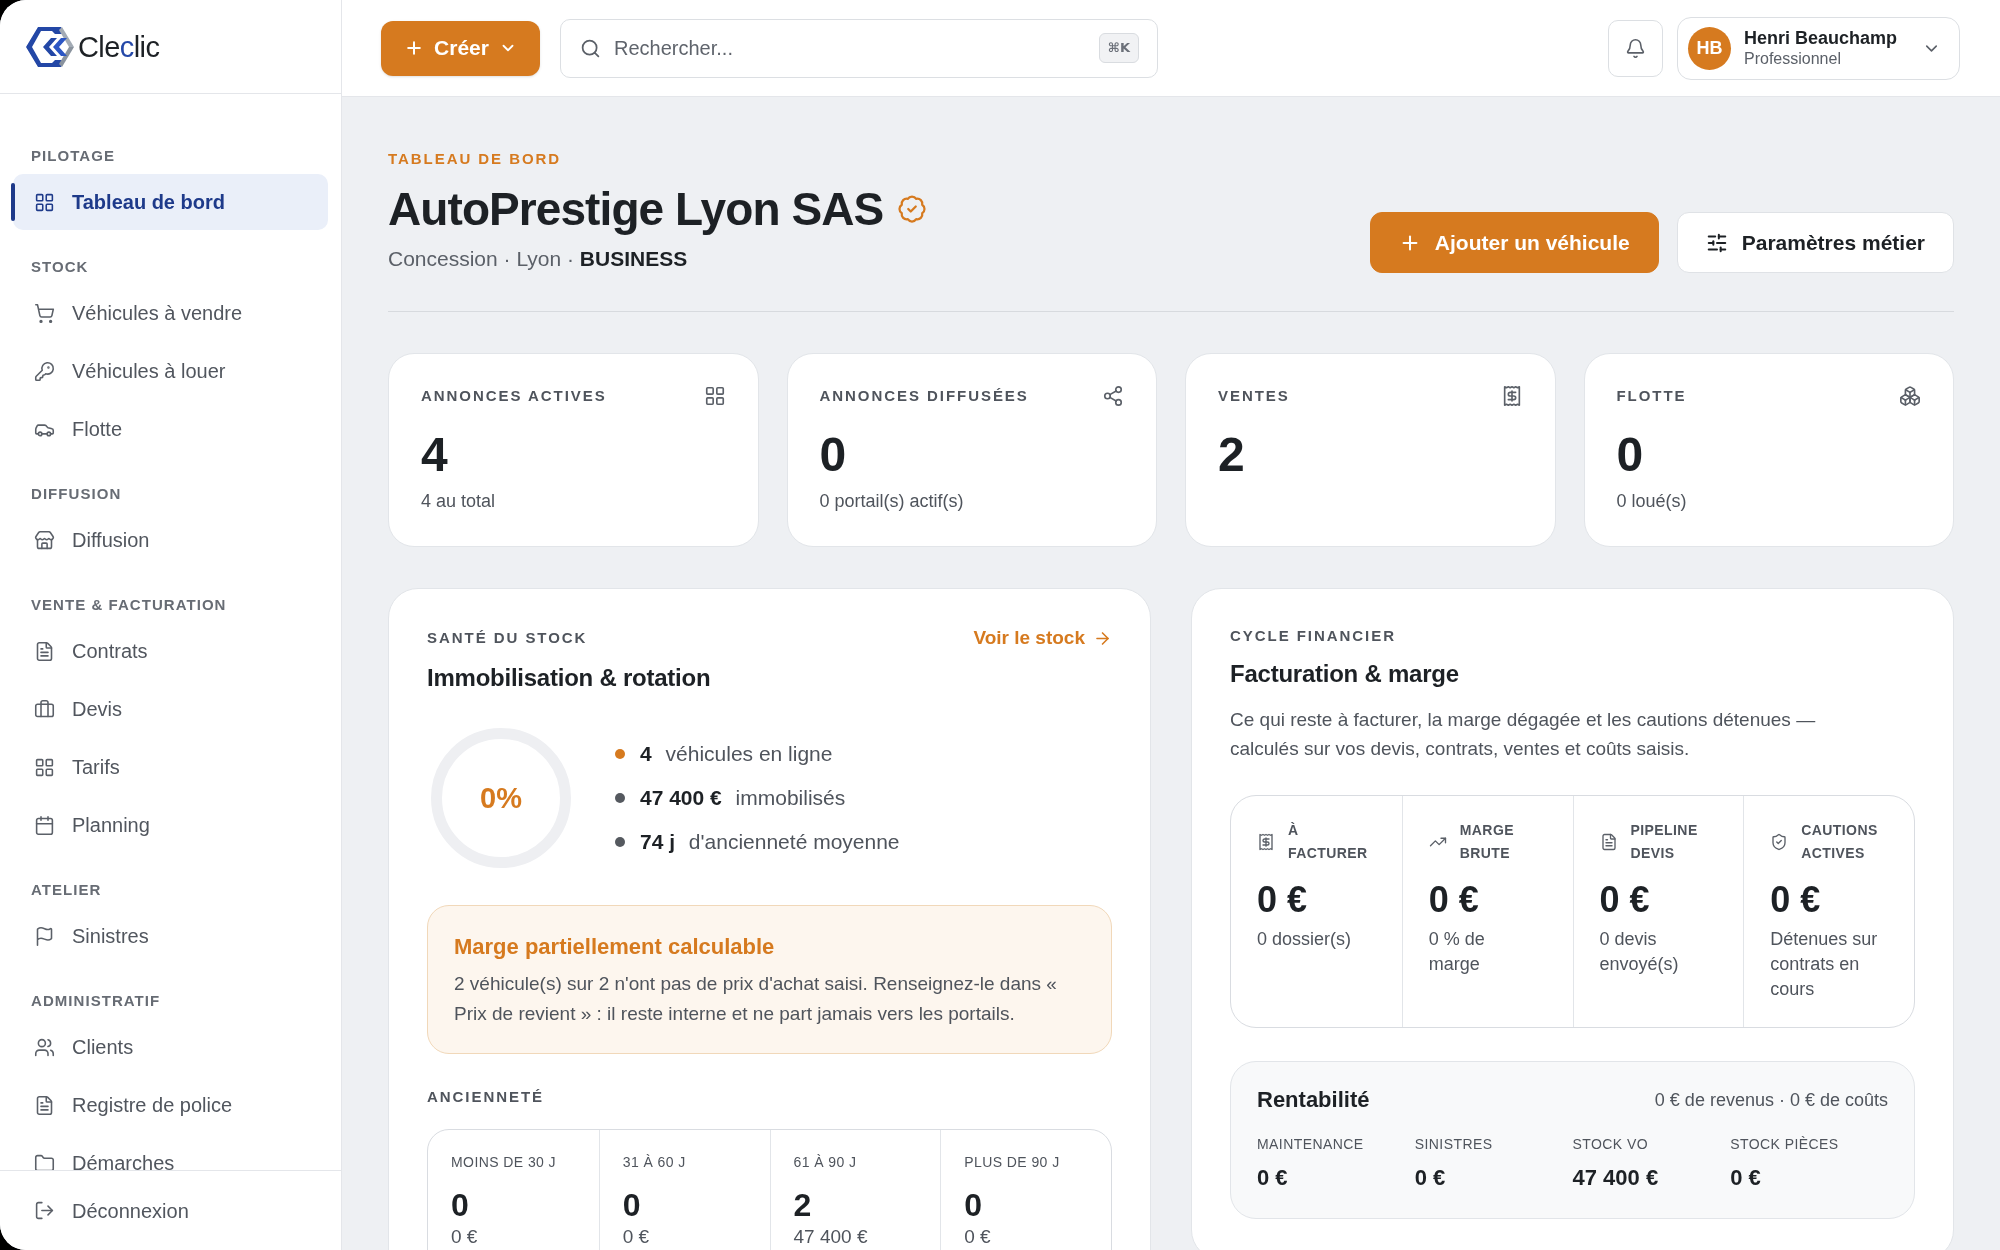 This screenshot has width=2000, height=1250. I want to click on stock-figure: 4 véhicules en ligne, so click(736, 754).